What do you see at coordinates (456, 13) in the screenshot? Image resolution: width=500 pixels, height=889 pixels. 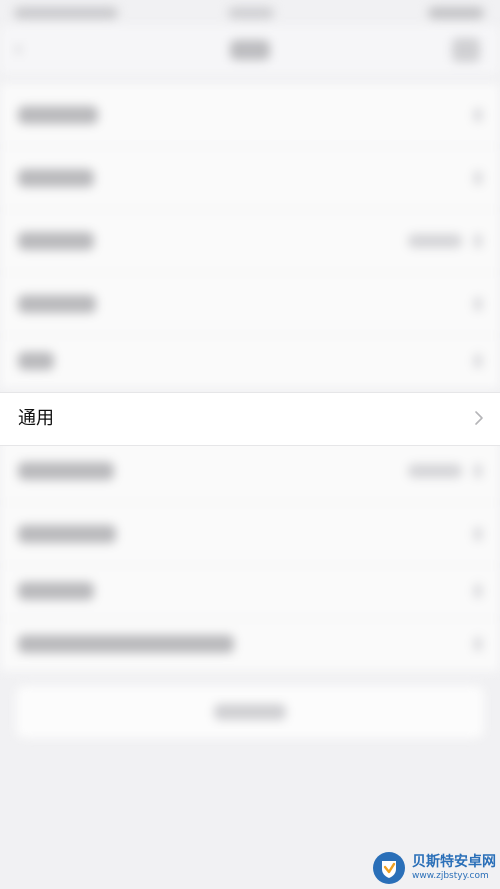 I see `status-battery` at bounding box center [456, 13].